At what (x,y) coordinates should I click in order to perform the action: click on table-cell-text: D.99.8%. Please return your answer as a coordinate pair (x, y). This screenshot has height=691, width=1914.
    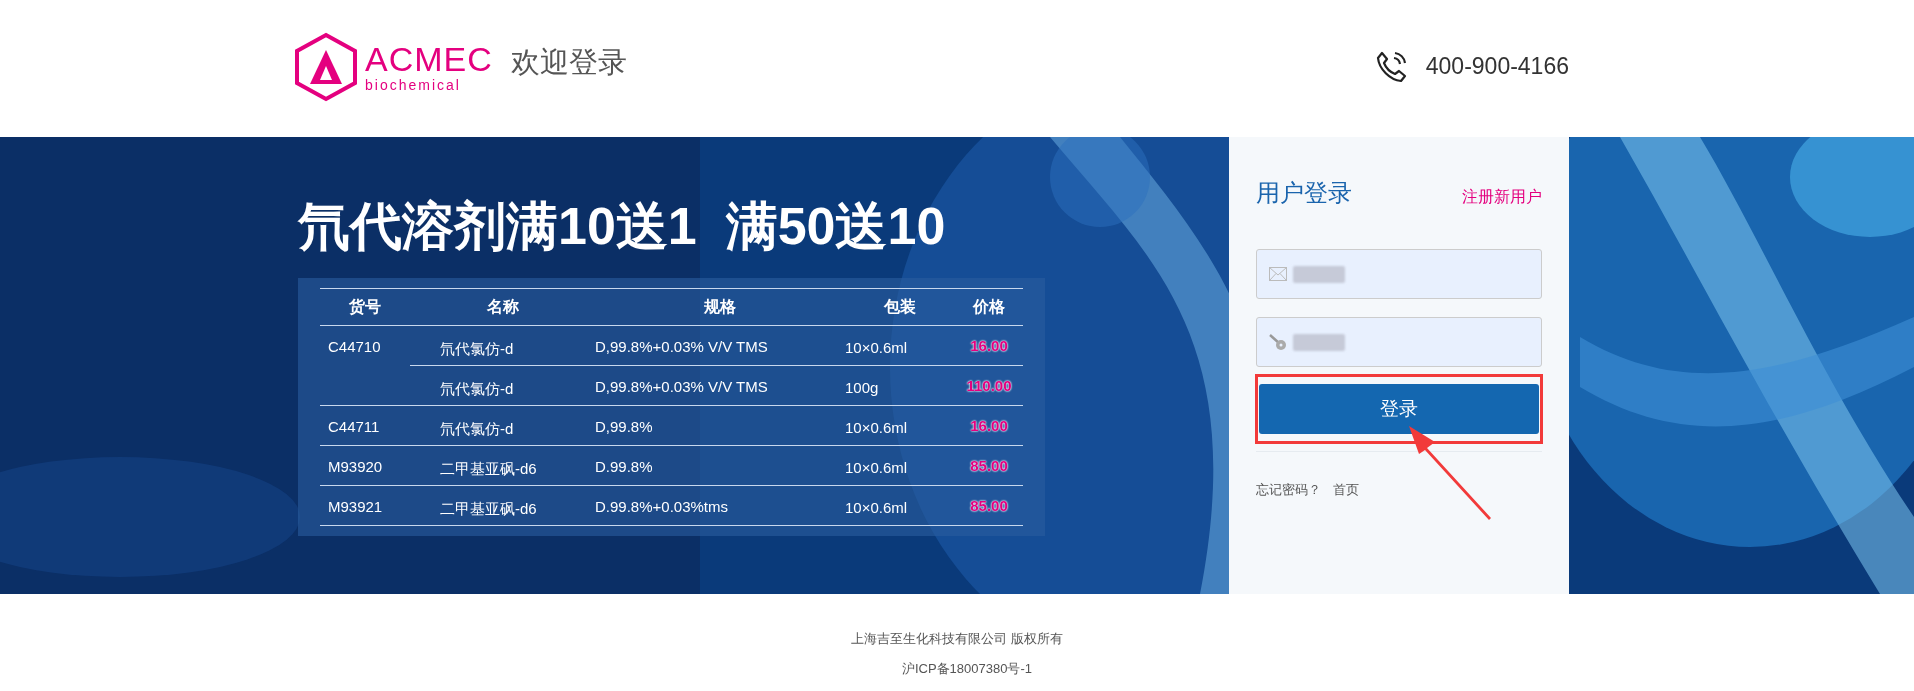
    Looking at the image, I should click on (624, 466).